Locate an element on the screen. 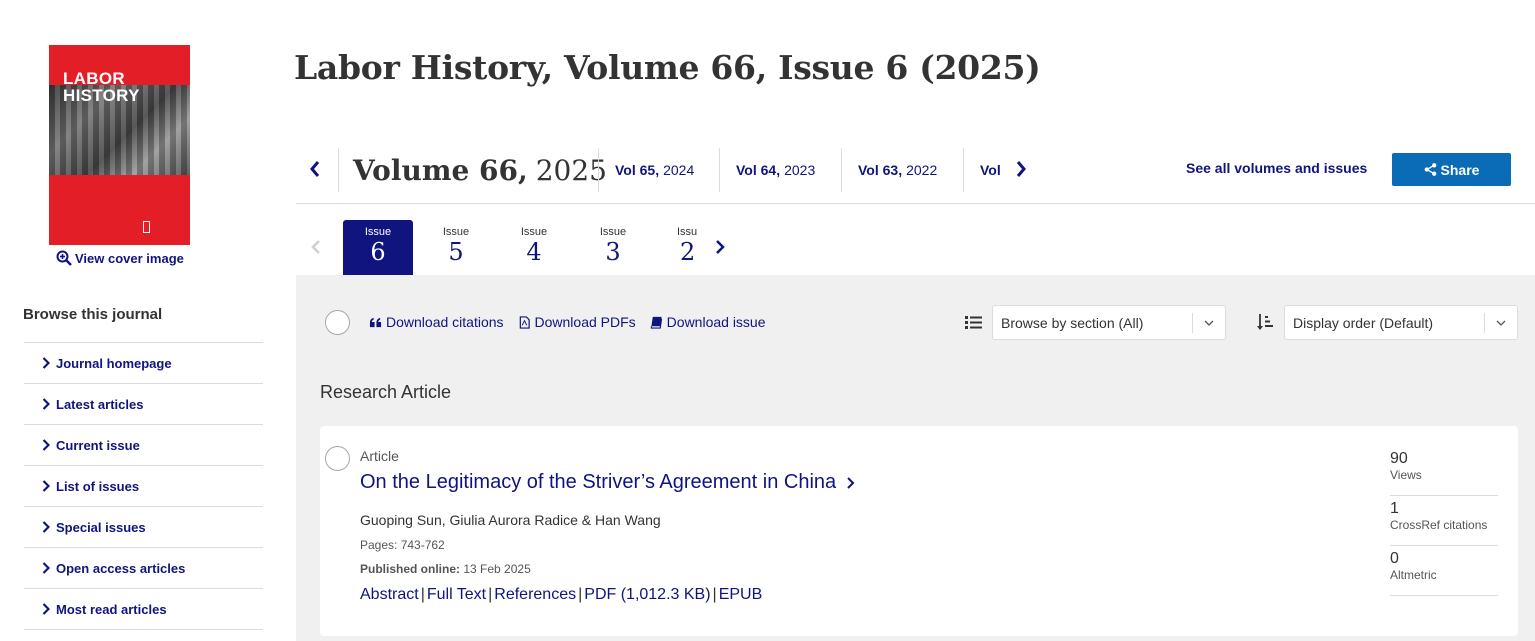 This screenshot has height=641, width=1535. volume-number: Vol 63, is located at coordinates (880, 170).